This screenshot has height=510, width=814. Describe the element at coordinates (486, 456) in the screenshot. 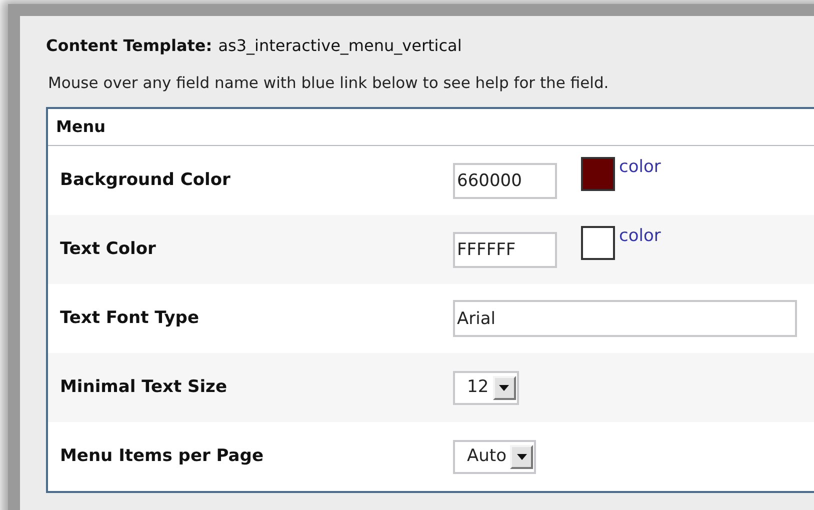

I see `dropdown-value: Auto` at that location.